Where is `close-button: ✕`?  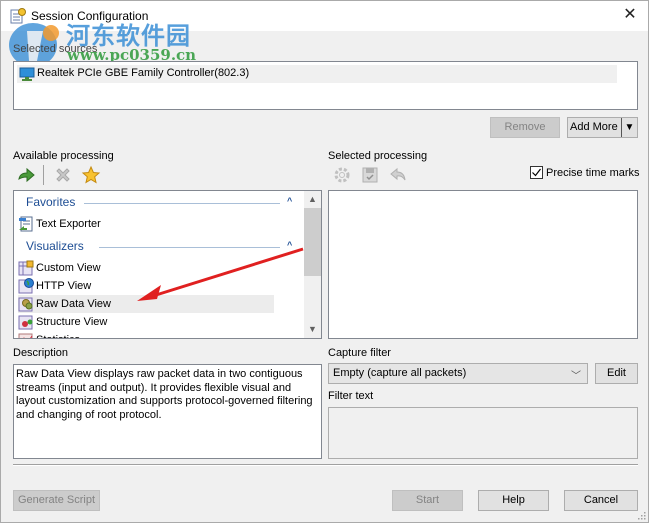 close-button: ✕ is located at coordinates (630, 15).